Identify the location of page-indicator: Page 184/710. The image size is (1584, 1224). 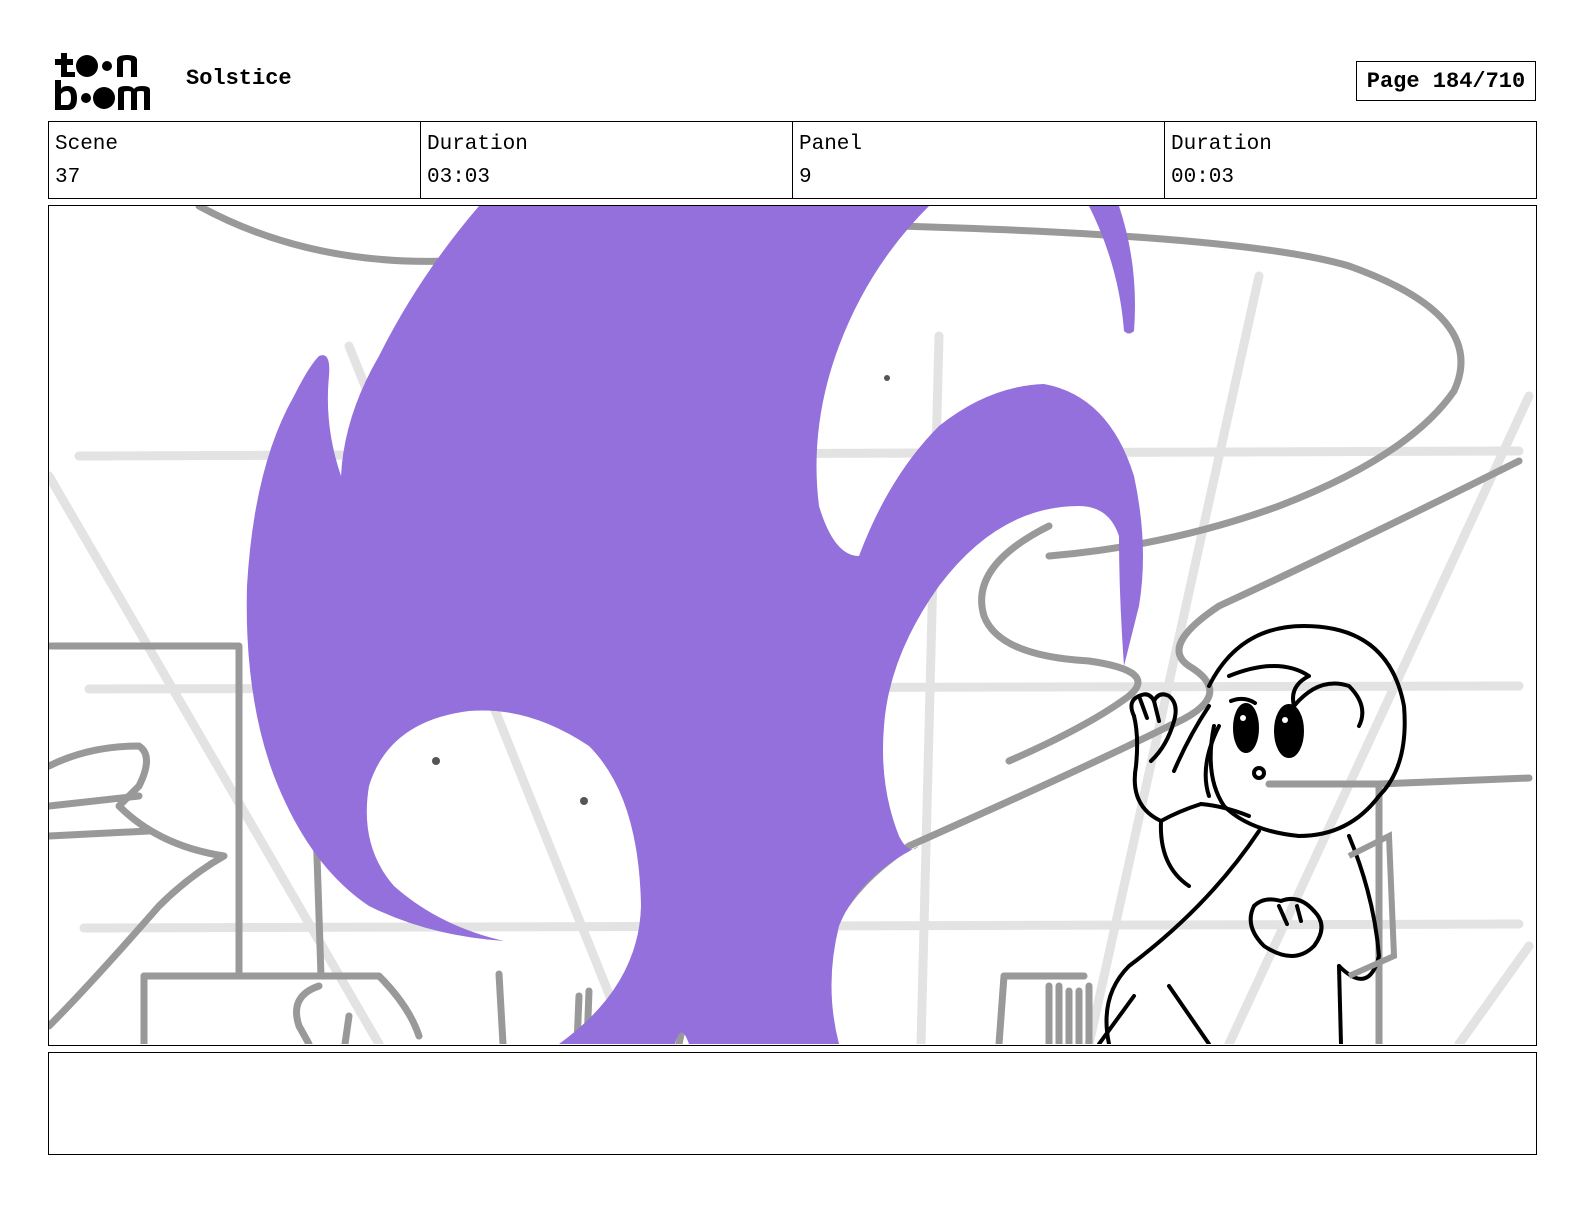
(1446, 81).